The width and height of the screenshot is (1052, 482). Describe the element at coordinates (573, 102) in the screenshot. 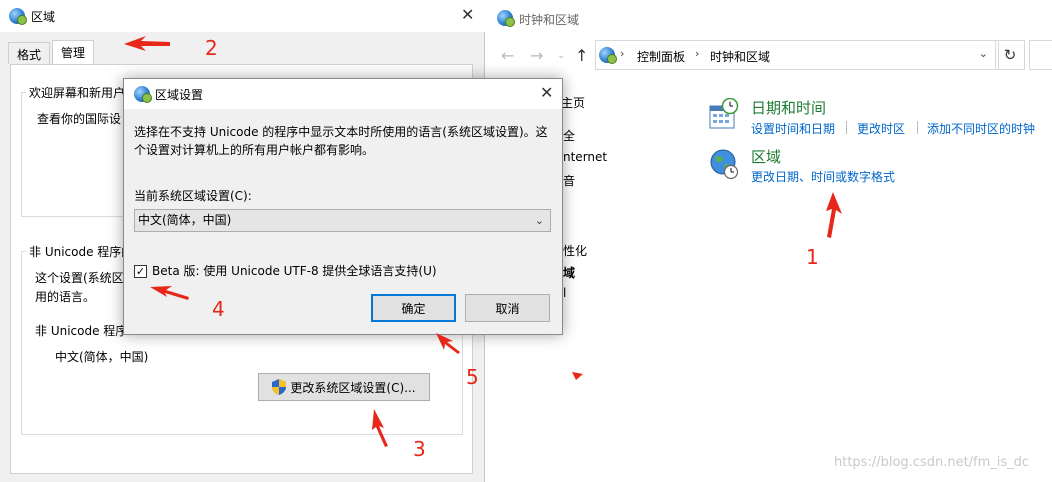

I see `nav-home: 主页` at that location.